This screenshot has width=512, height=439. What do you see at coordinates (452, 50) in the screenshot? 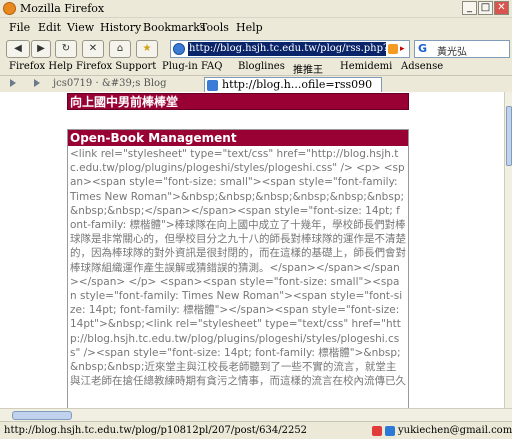
I see `search-input: 黃光弘` at bounding box center [452, 50].